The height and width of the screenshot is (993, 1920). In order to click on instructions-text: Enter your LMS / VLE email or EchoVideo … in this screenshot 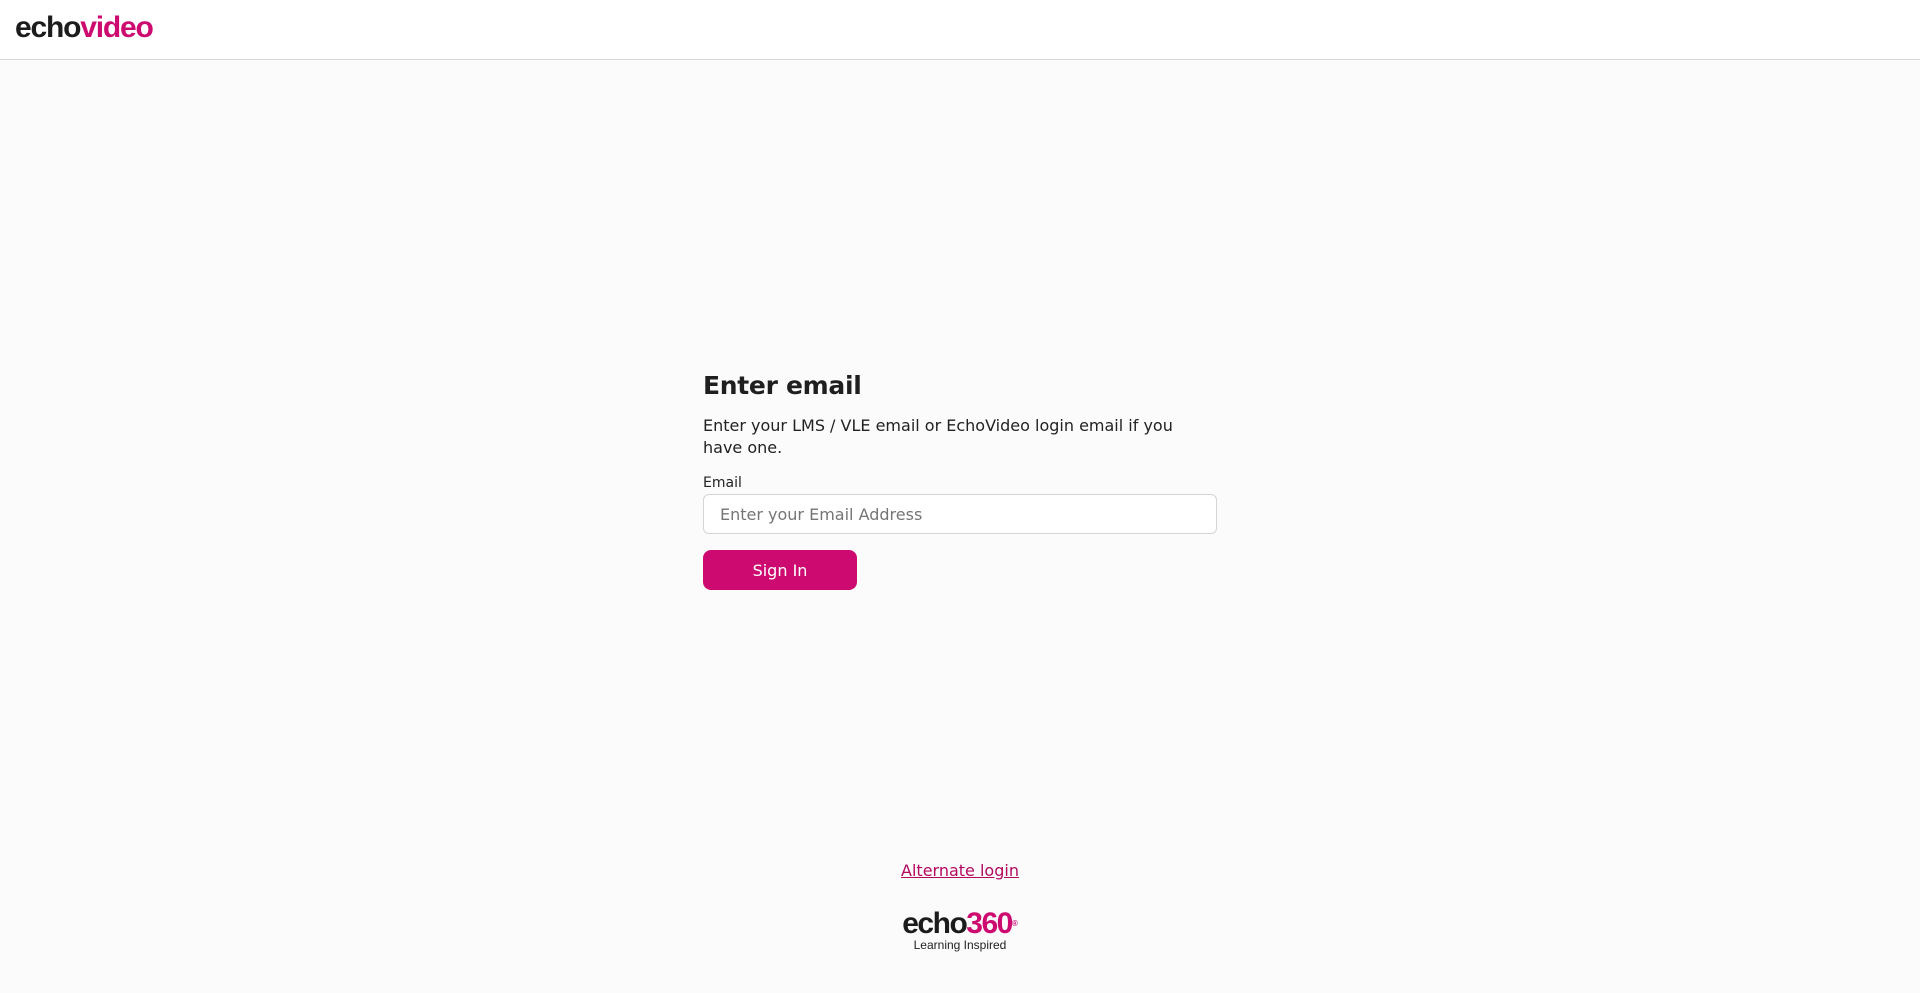, I will do `click(938, 436)`.